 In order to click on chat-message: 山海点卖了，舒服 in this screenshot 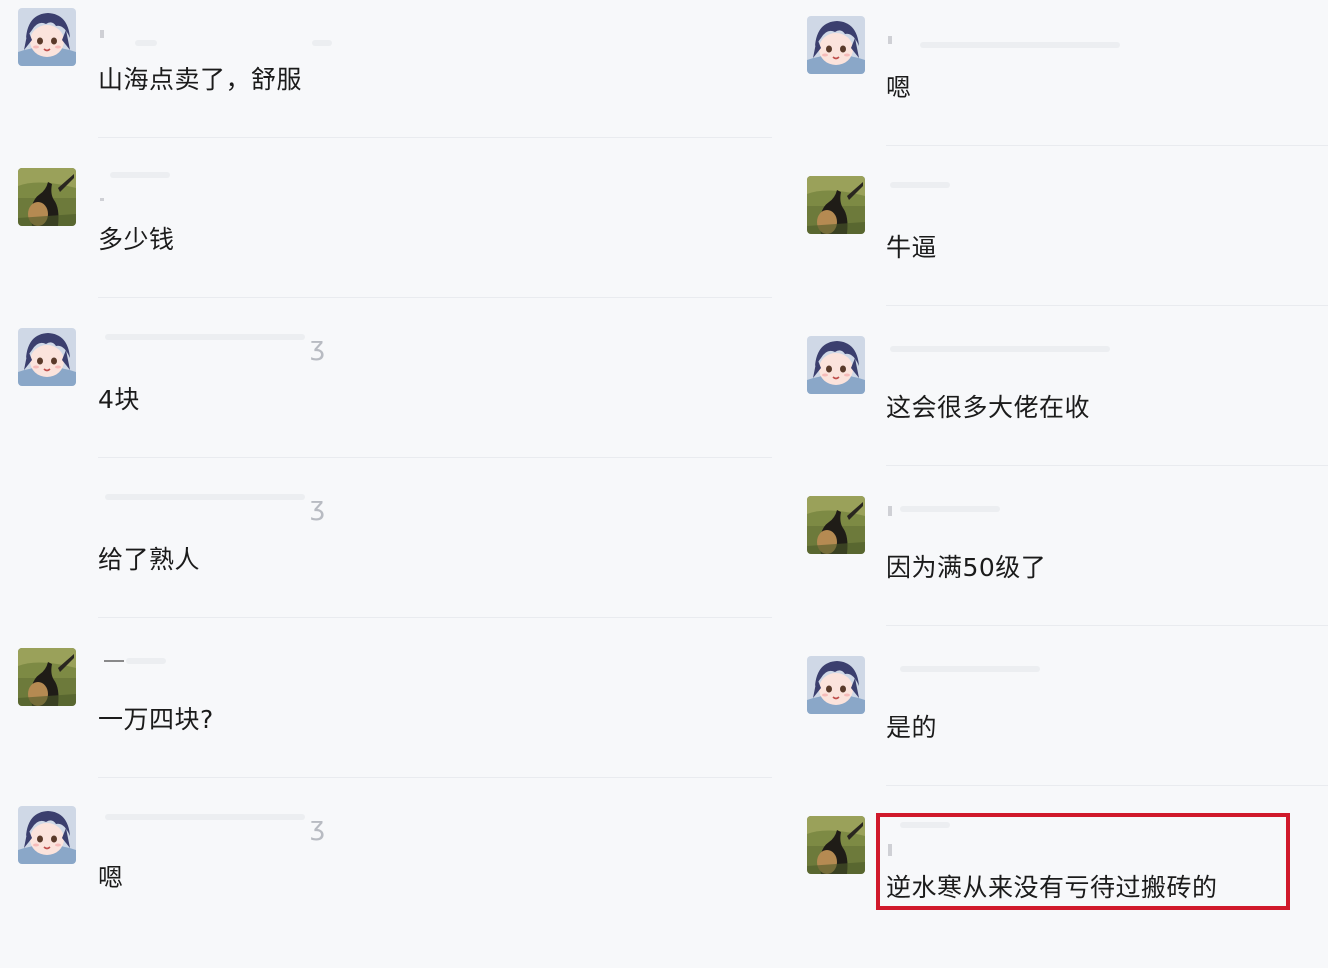, I will do `click(395, 80)`.